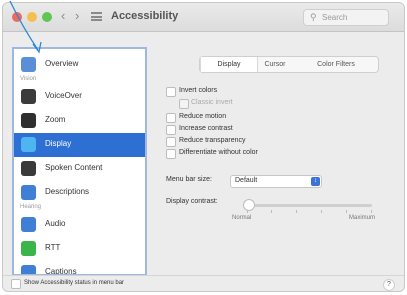  I want to click on sidebar-item-audio: Audio, so click(79, 225).